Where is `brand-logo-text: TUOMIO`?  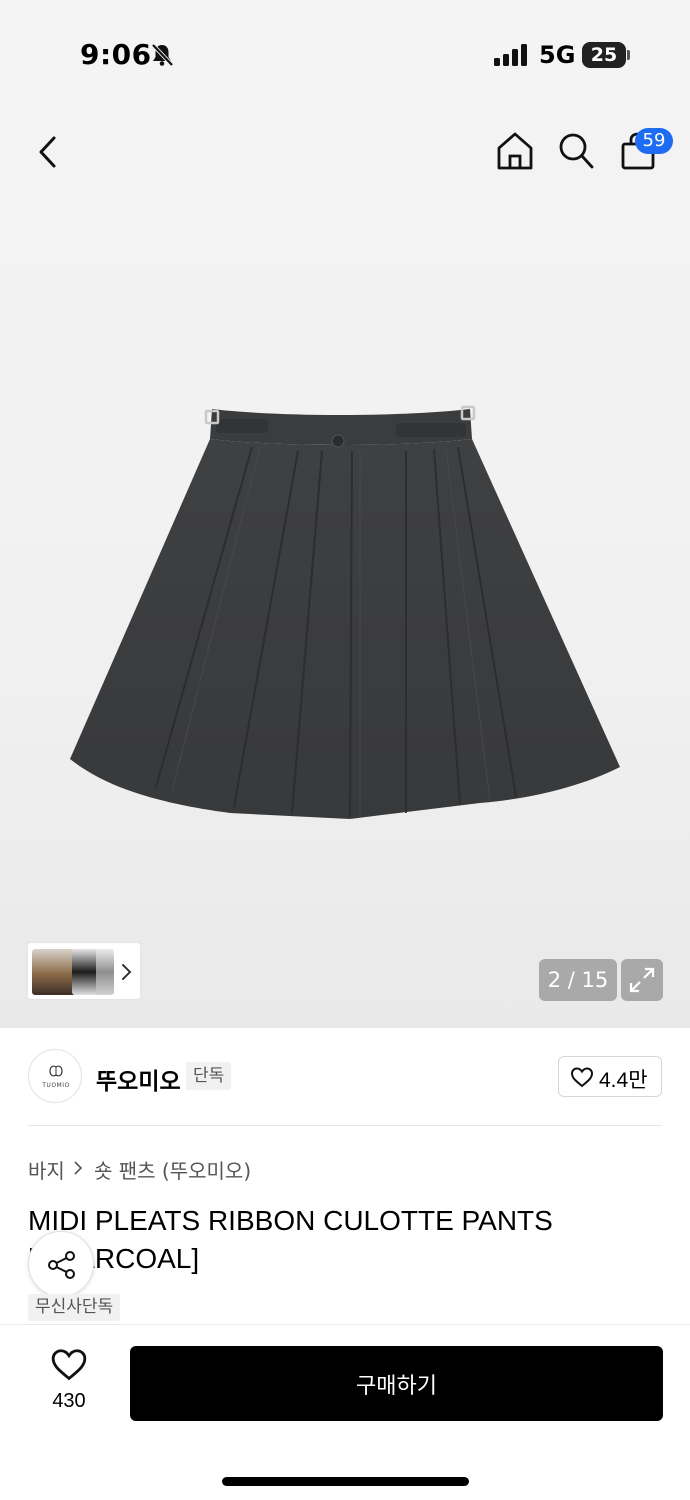
brand-logo-text: TUOMIO is located at coordinates (56, 1085).